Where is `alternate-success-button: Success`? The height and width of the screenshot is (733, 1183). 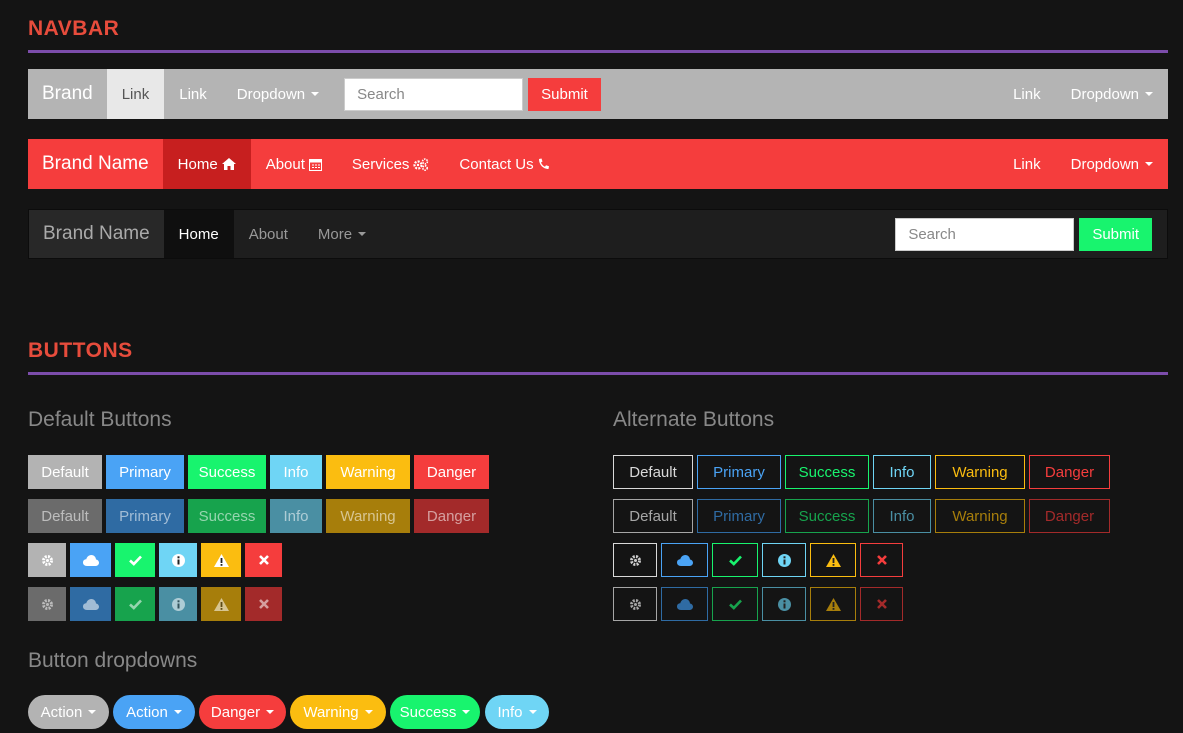 alternate-success-button: Success is located at coordinates (827, 472).